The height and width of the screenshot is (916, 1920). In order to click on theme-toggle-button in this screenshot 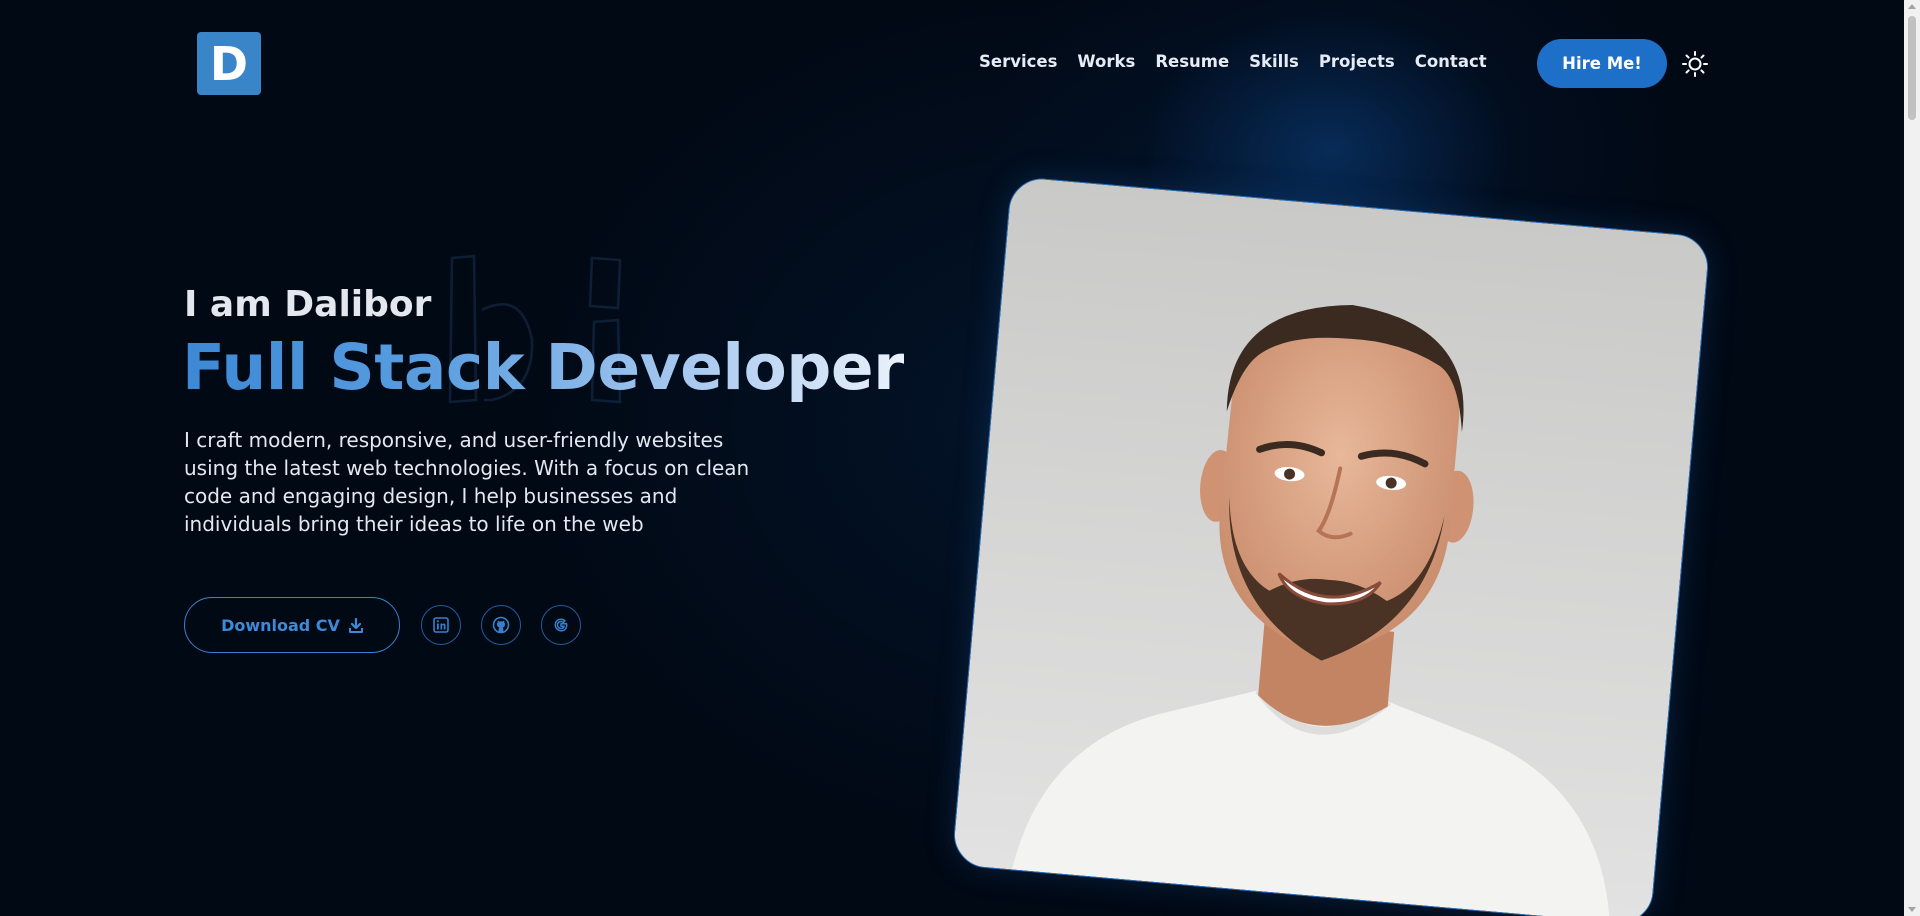, I will do `click(1695, 64)`.